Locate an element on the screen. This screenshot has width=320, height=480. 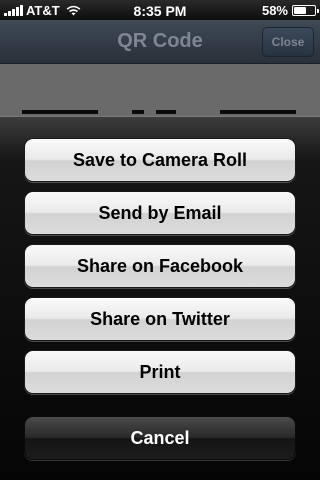
dimmed-content is located at coordinates (160, 92).